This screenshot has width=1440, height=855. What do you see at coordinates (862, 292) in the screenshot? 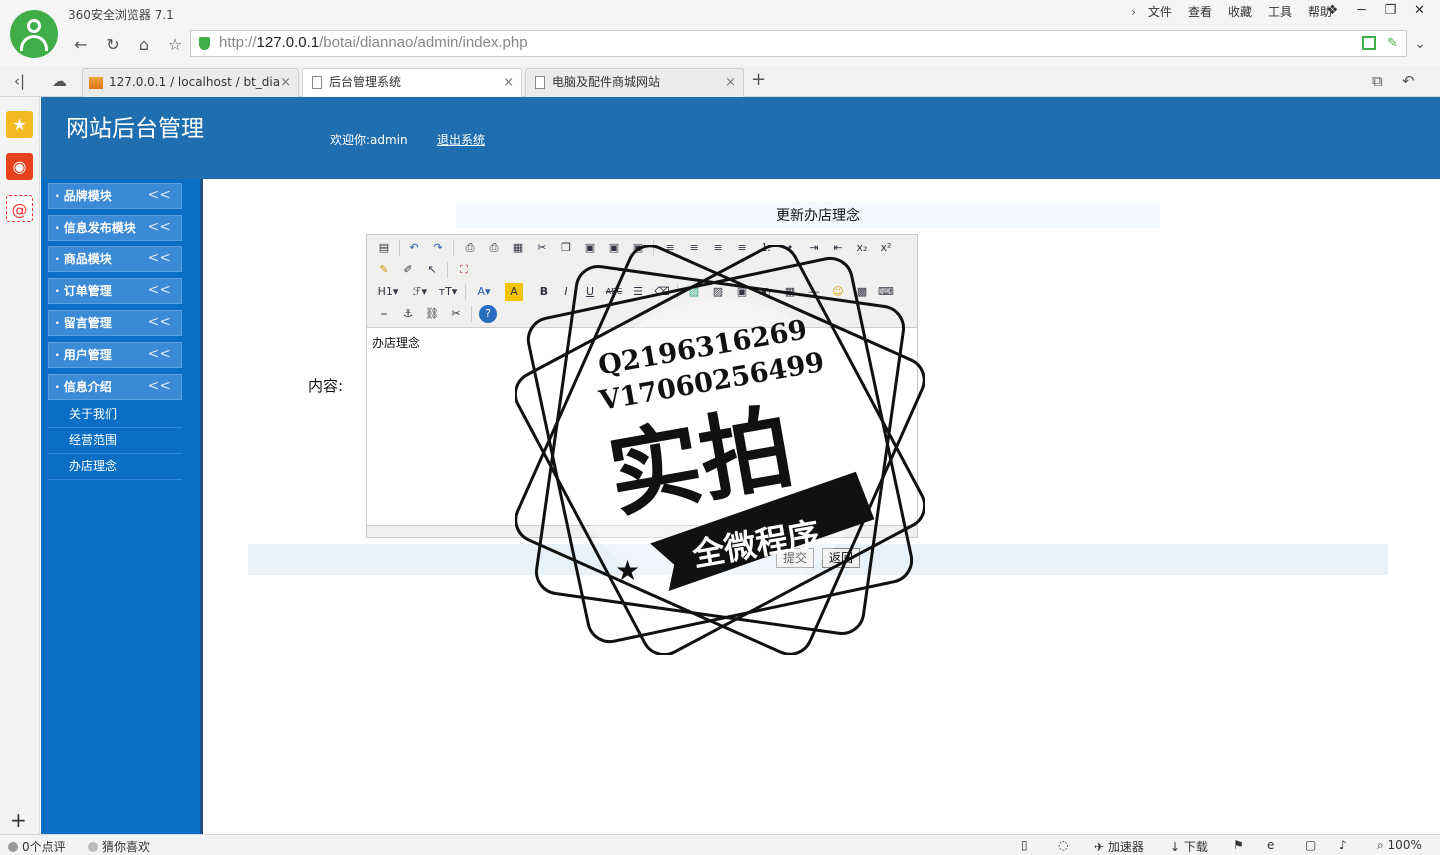
I see `map-icon: ▩` at bounding box center [862, 292].